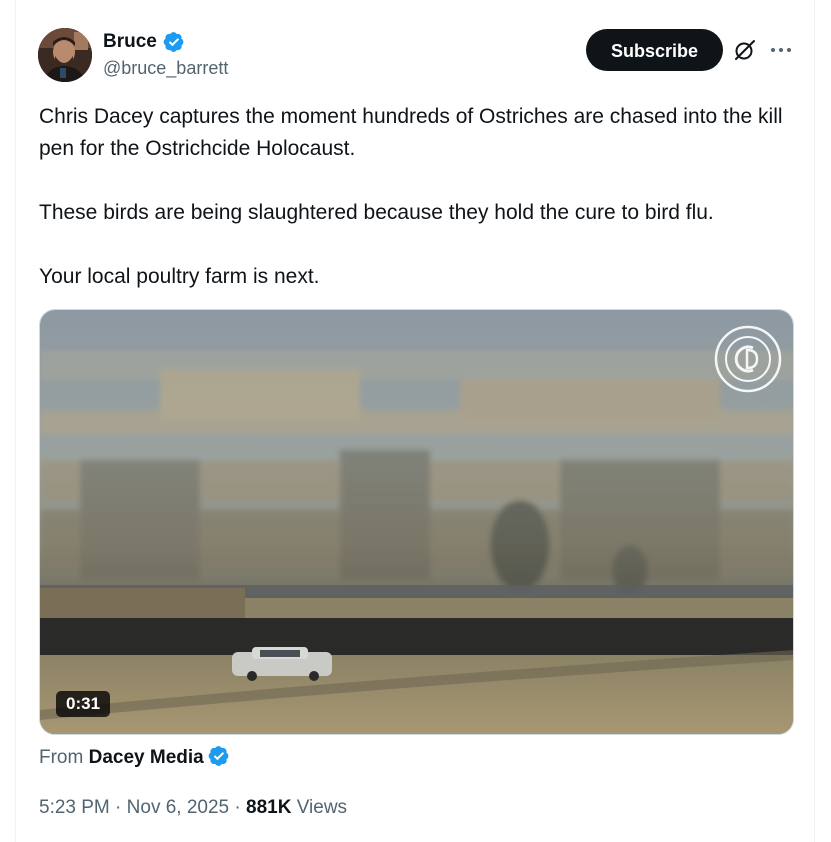  What do you see at coordinates (65, 55) in the screenshot?
I see `avatar` at bounding box center [65, 55].